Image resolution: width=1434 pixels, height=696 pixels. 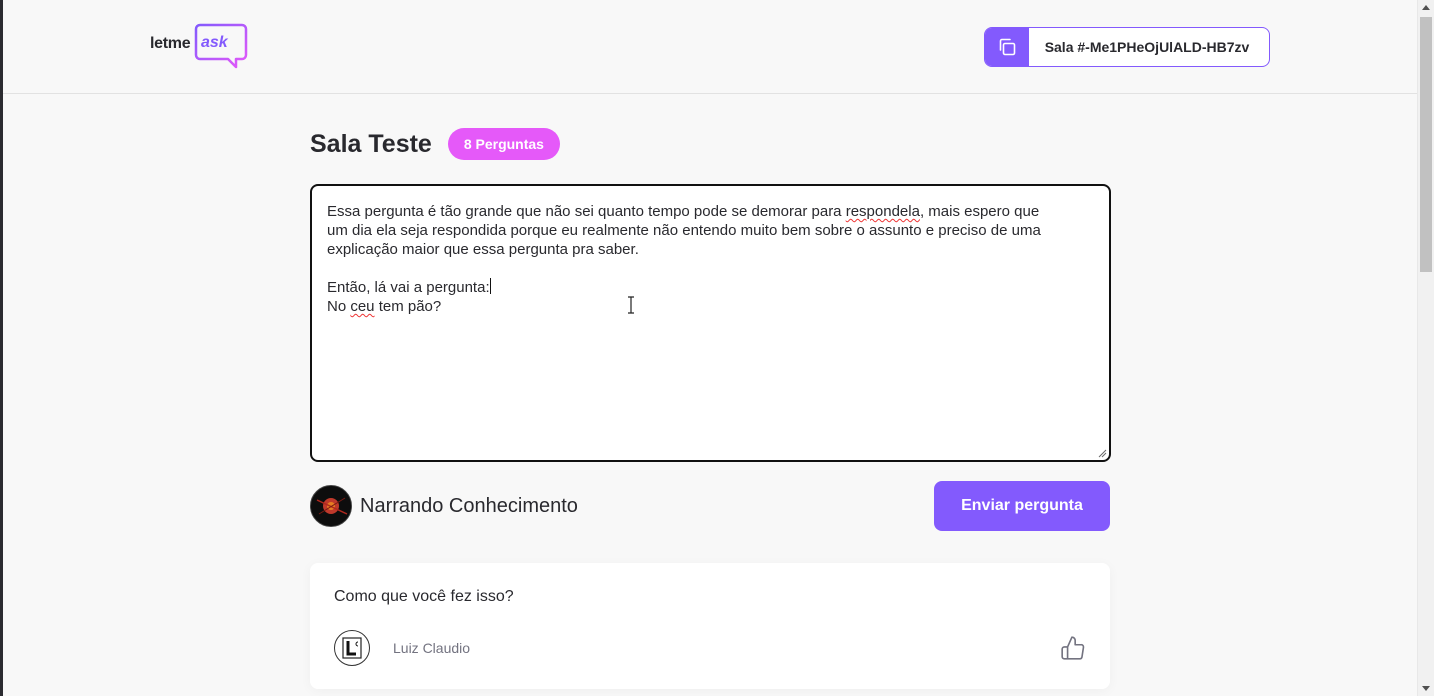 What do you see at coordinates (710, 47) in the screenshot?
I see `page-header: letme ask Sala #-Me1PHeOjUlALD-HB7zv` at bounding box center [710, 47].